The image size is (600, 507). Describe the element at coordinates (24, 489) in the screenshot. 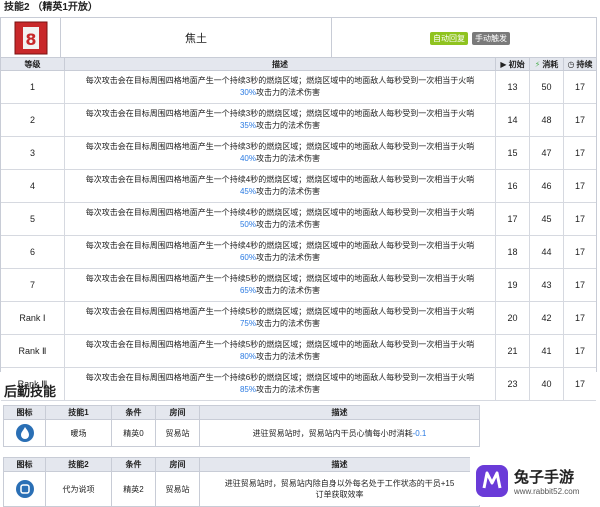

I see `trade-icon` at that location.